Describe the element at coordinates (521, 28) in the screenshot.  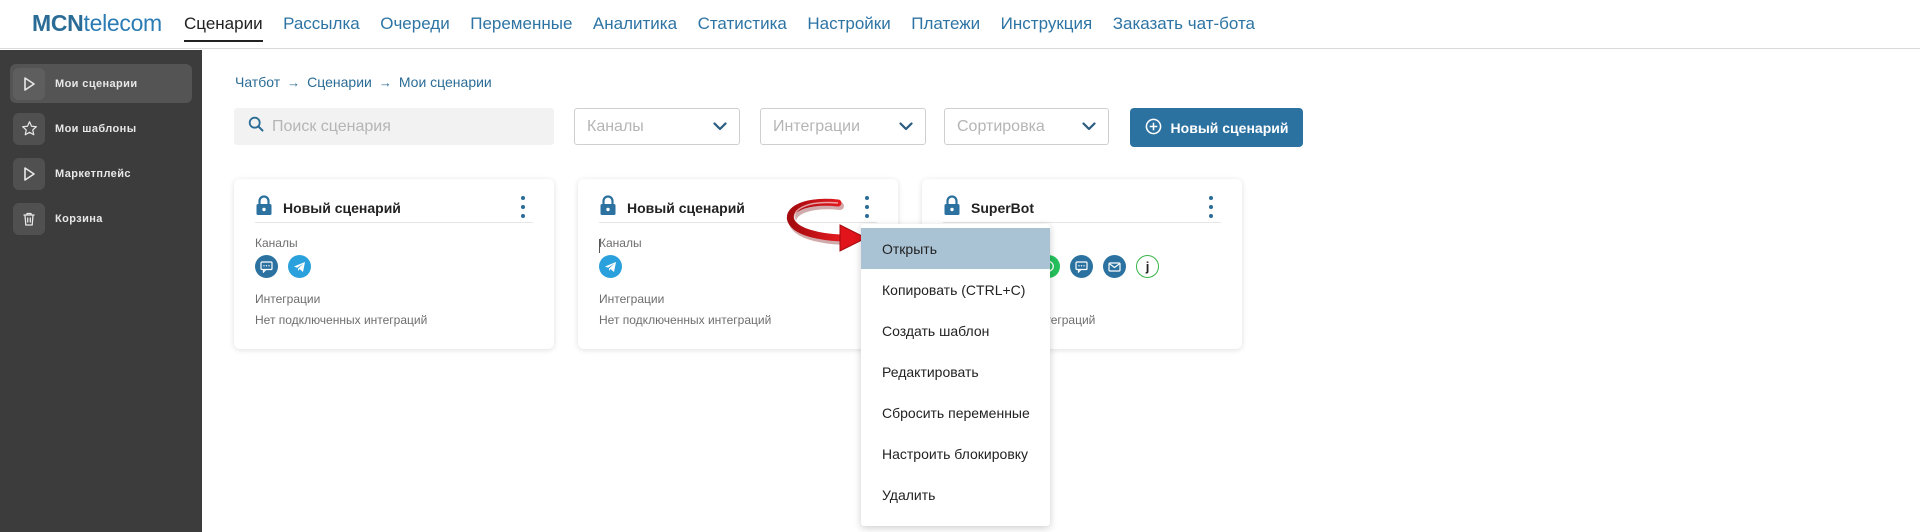
I see `nav-variables: Переменные` at that location.